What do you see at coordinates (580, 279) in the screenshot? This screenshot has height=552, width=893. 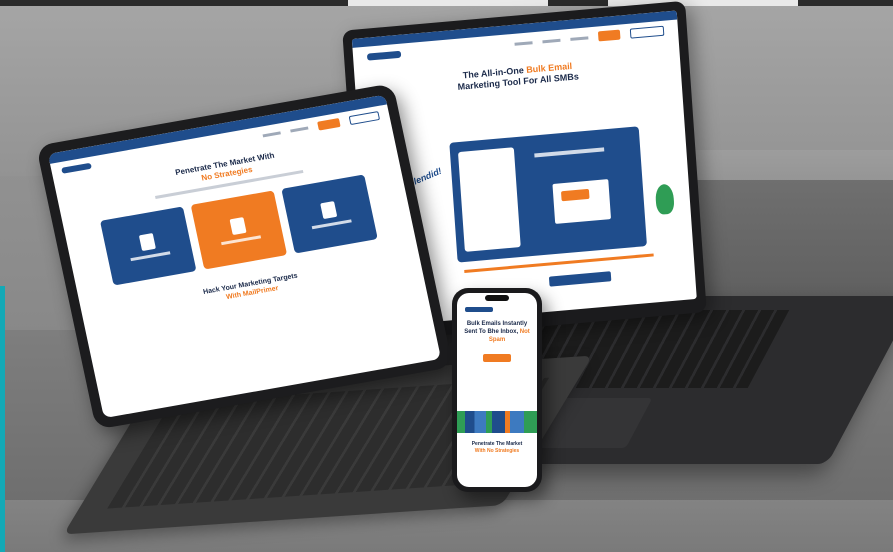 I see `hero-cta-button` at bounding box center [580, 279].